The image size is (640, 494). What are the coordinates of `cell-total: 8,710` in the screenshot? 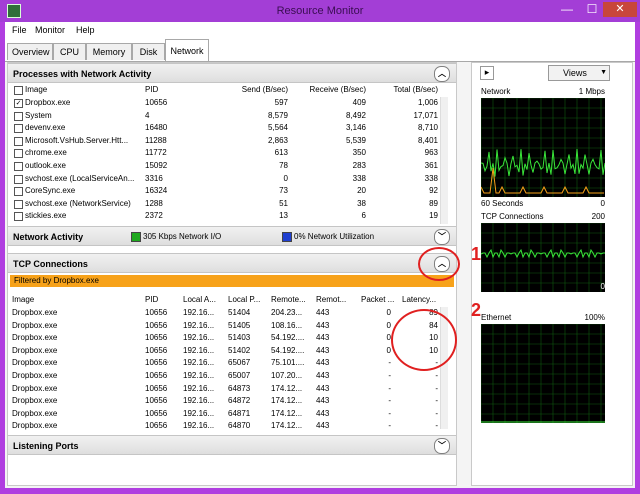 It's located at (427, 128).